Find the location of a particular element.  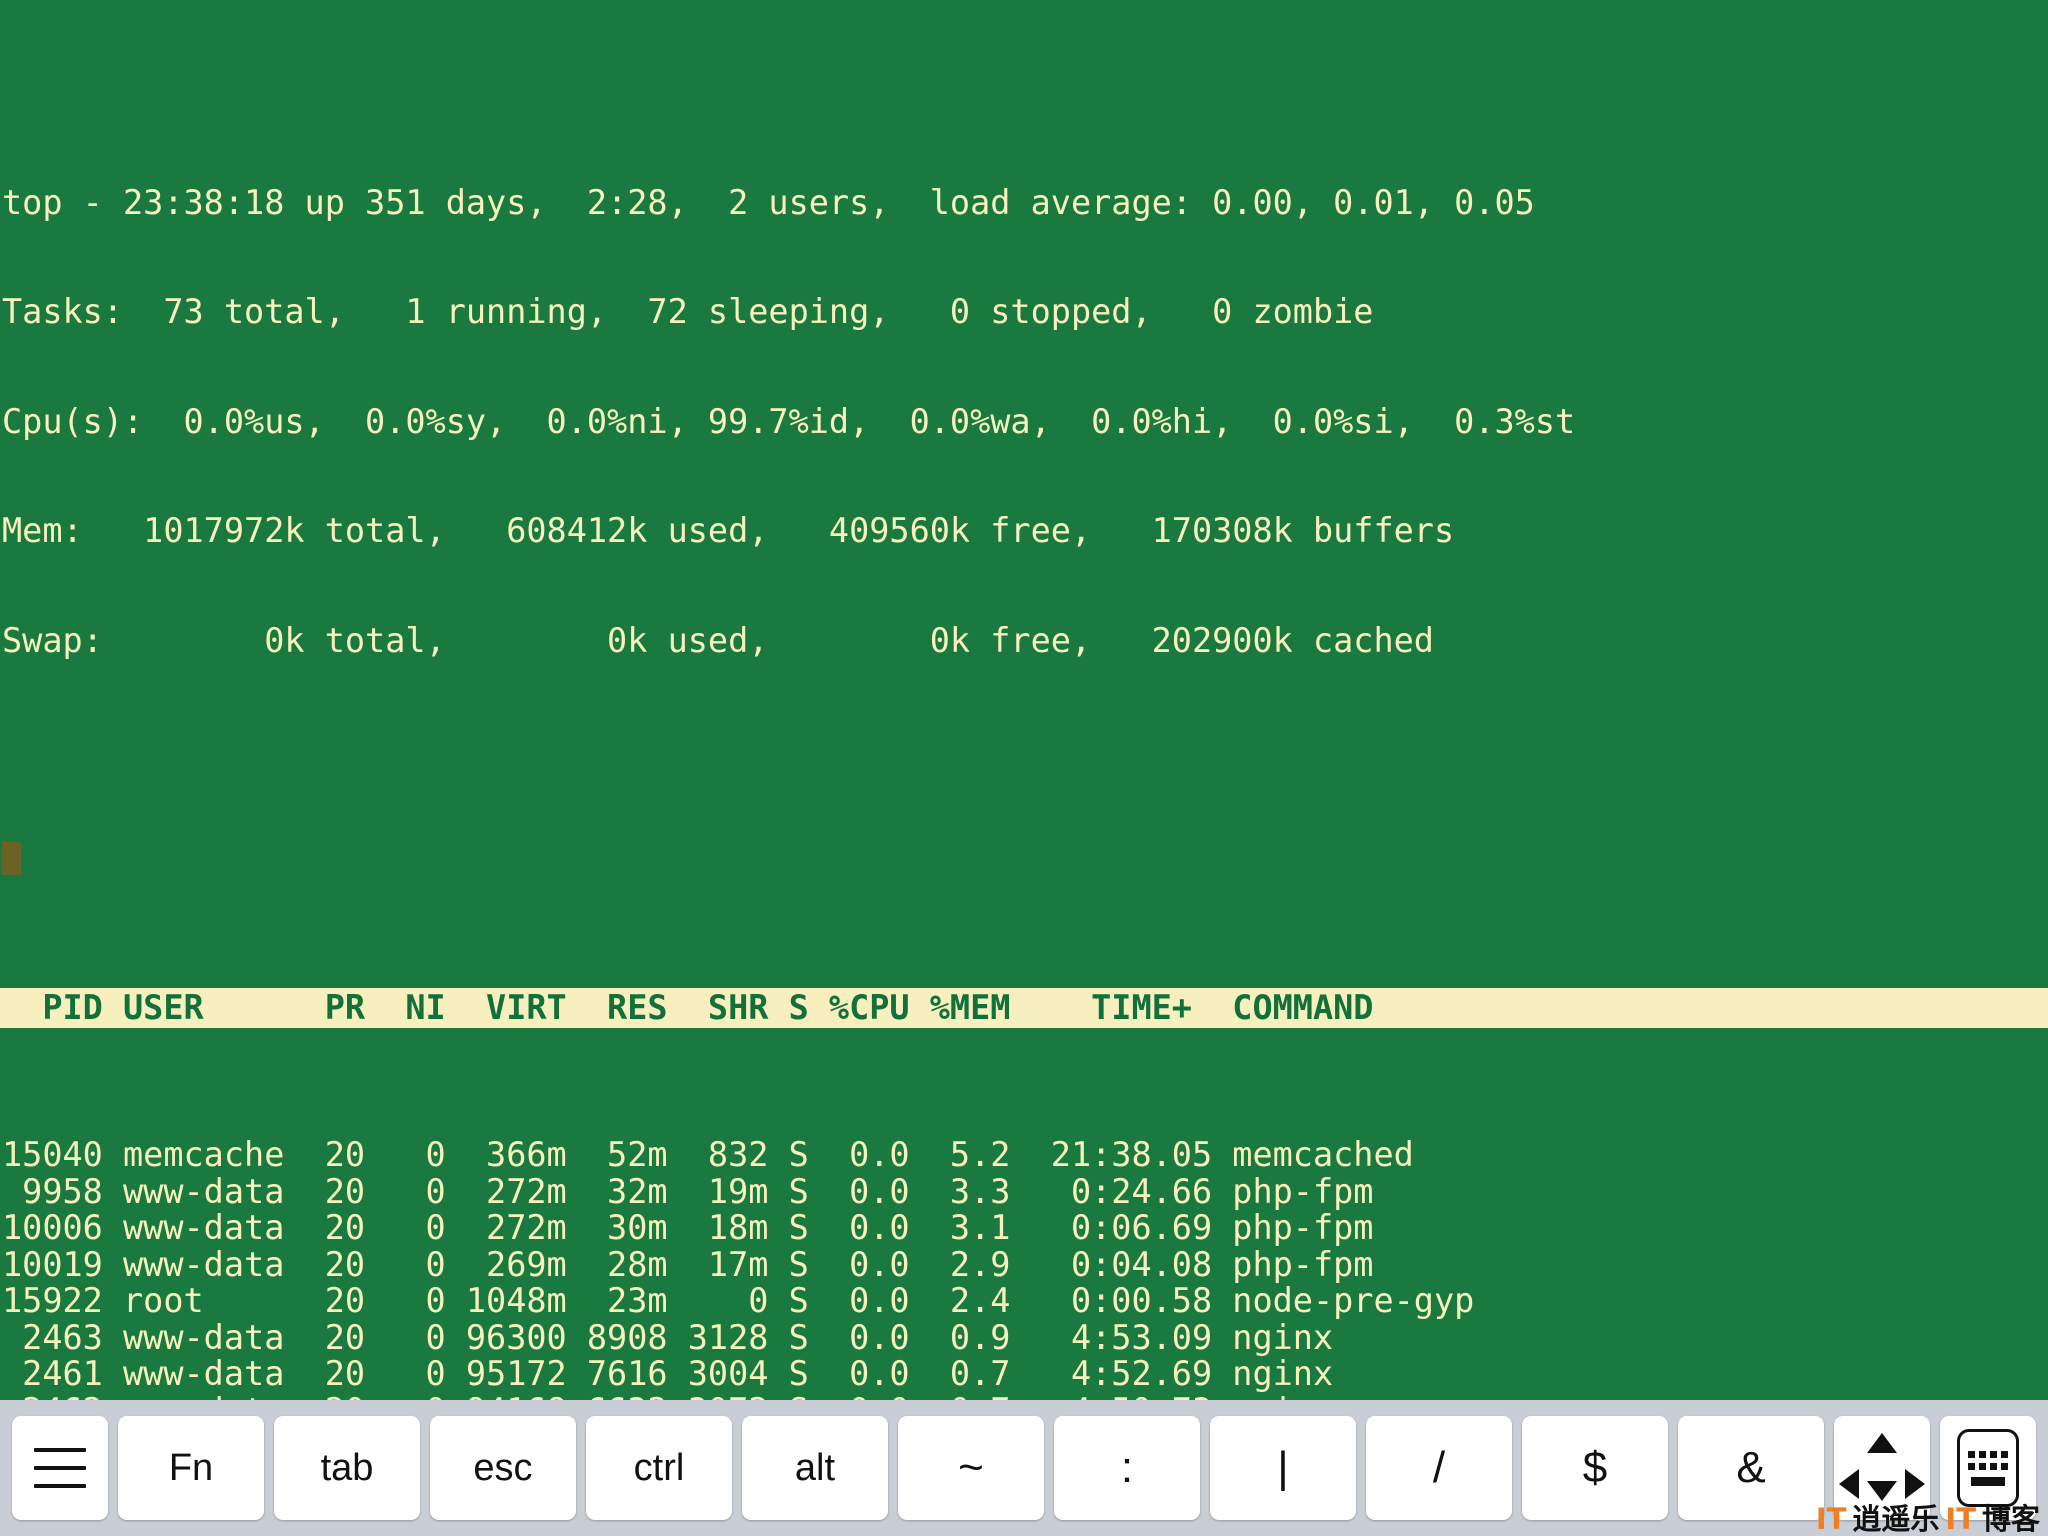

text-cursor is located at coordinates (11, 858).